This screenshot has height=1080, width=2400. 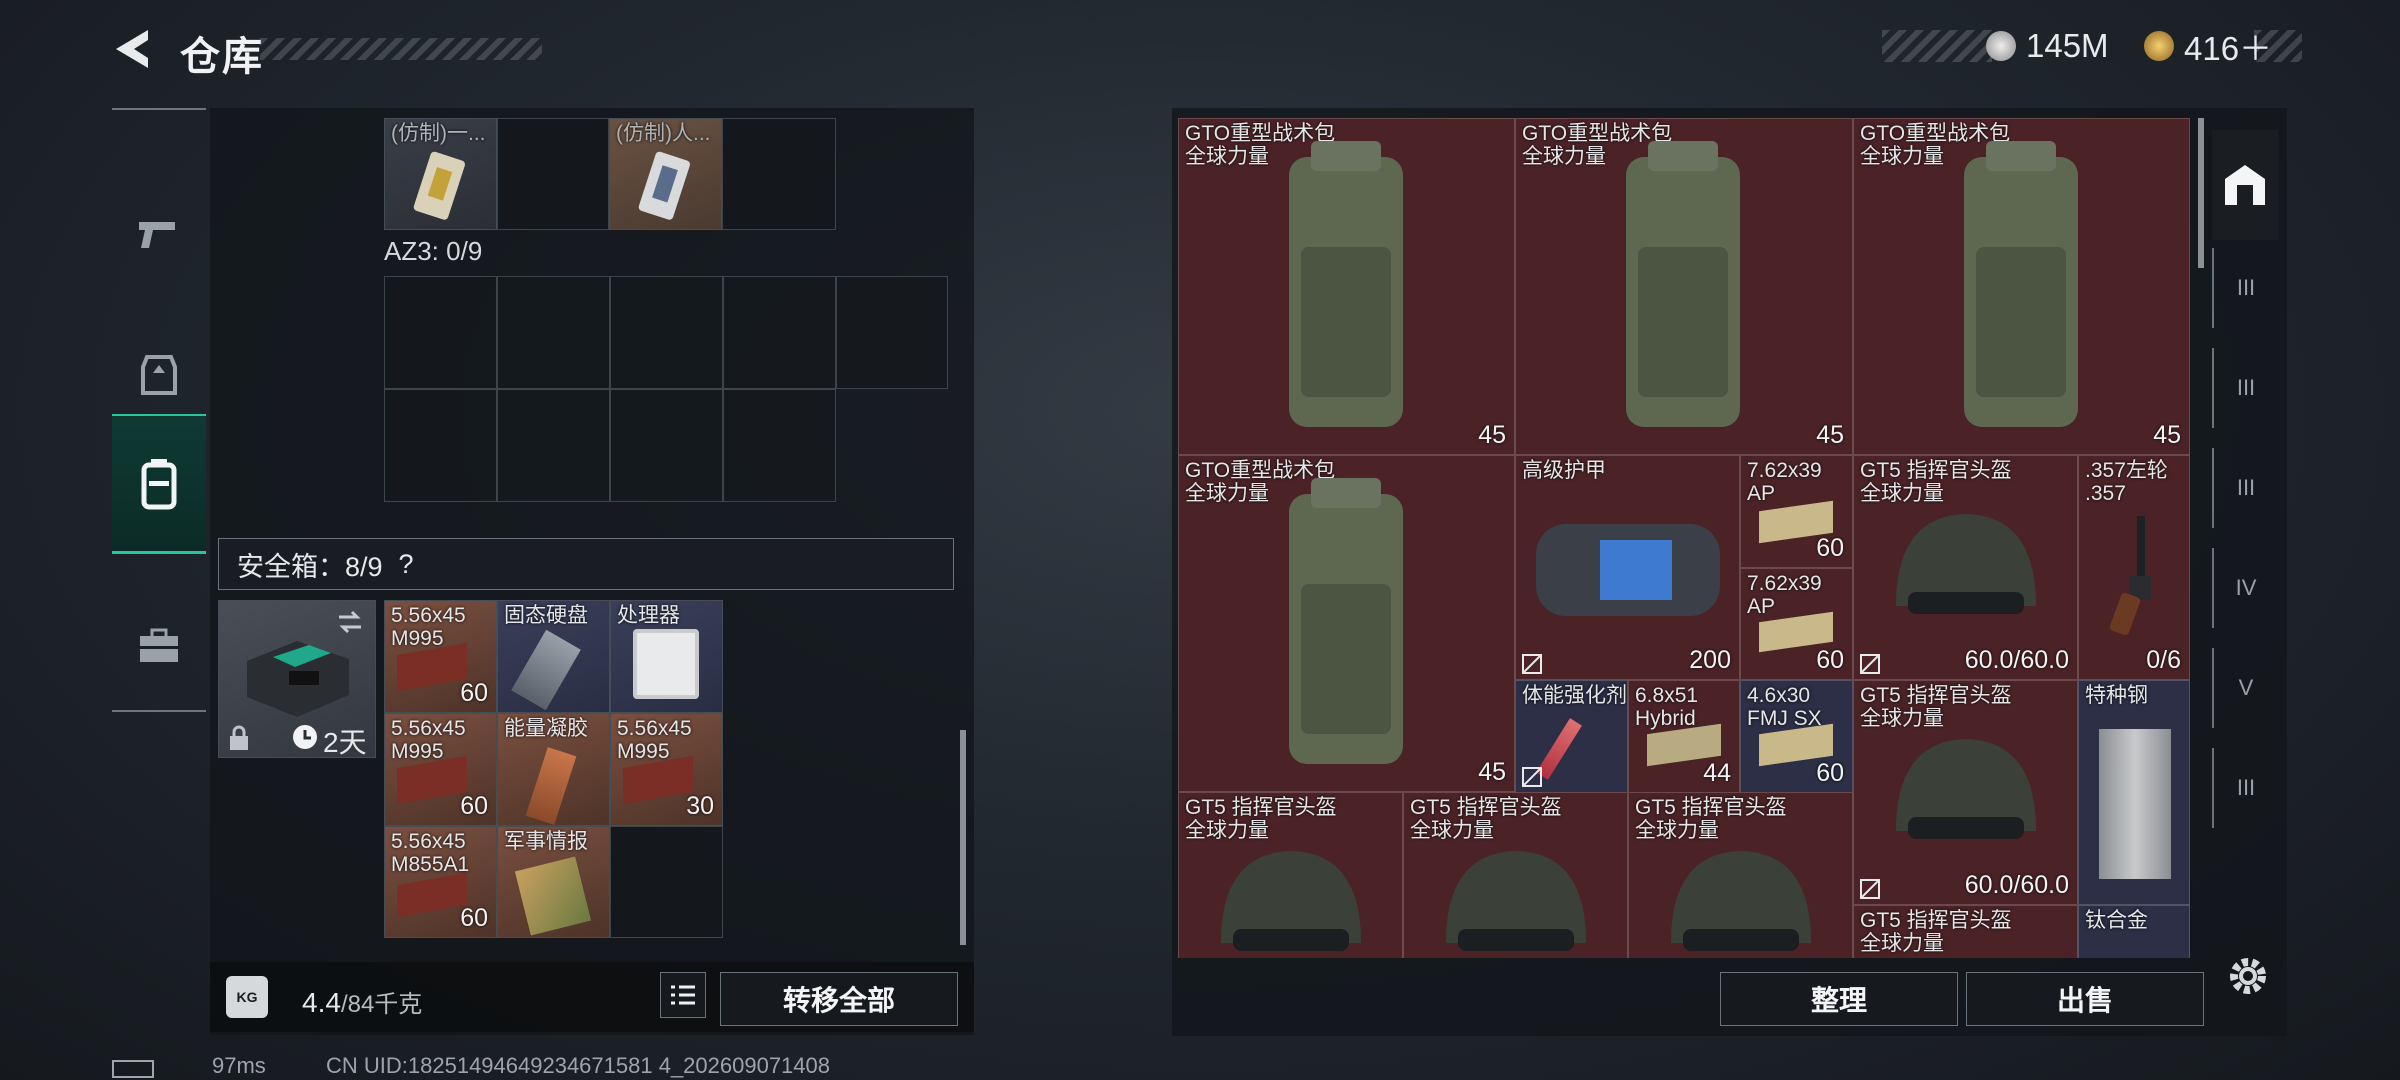 I want to click on page-title: 仓库, so click(x=222, y=57).